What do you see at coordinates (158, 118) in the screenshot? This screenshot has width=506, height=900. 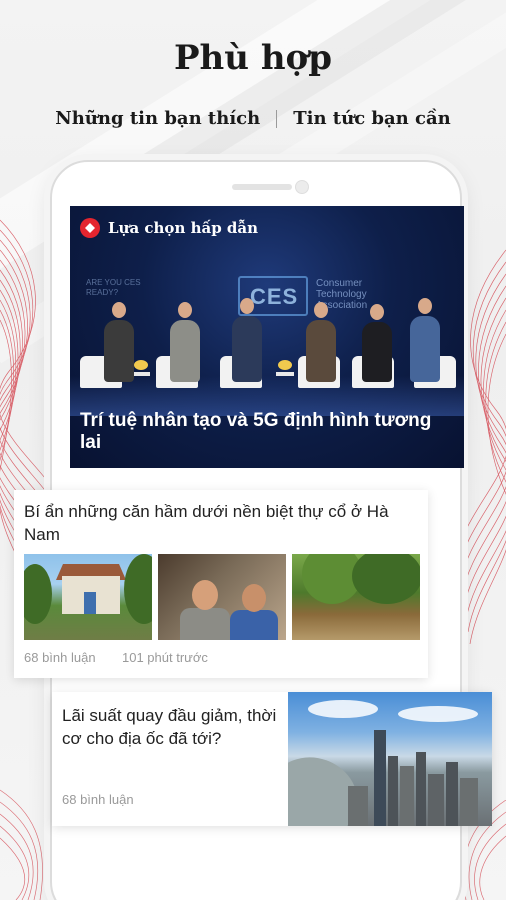 I see `subtitle-left: Những tin bạn thích` at bounding box center [158, 118].